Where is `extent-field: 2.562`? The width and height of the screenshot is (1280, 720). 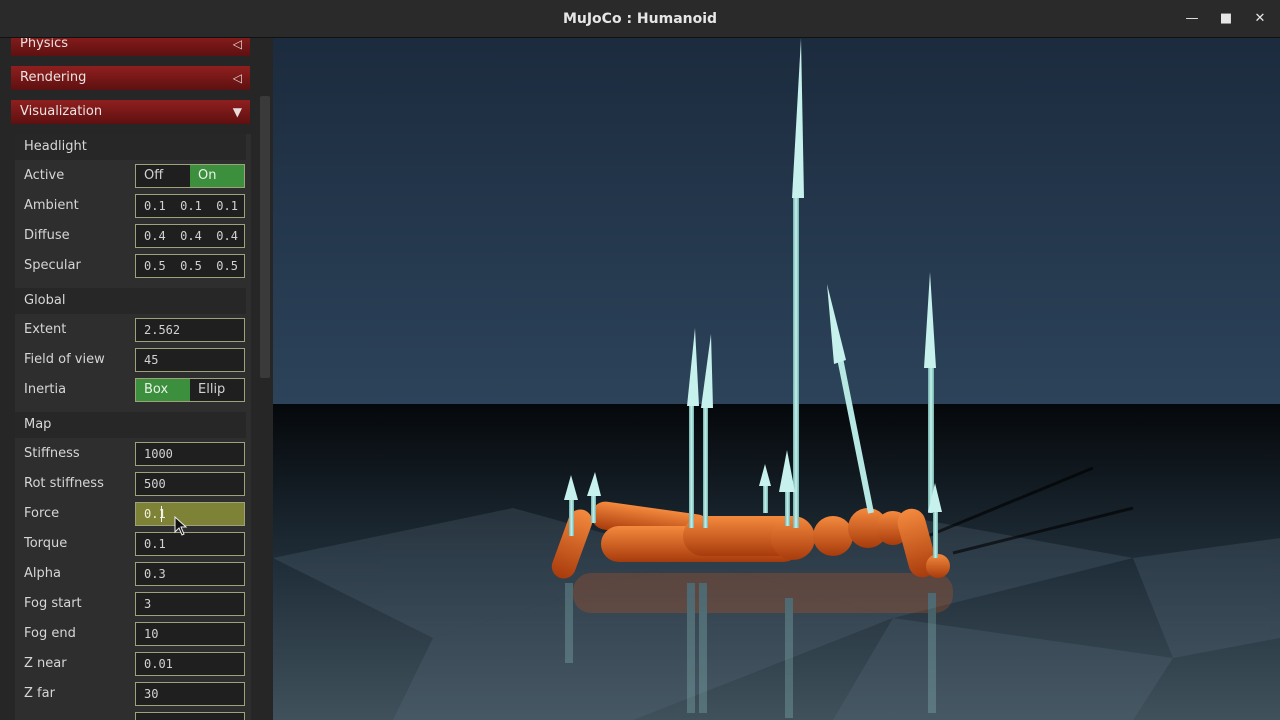
extent-field: 2.562 is located at coordinates (190, 330).